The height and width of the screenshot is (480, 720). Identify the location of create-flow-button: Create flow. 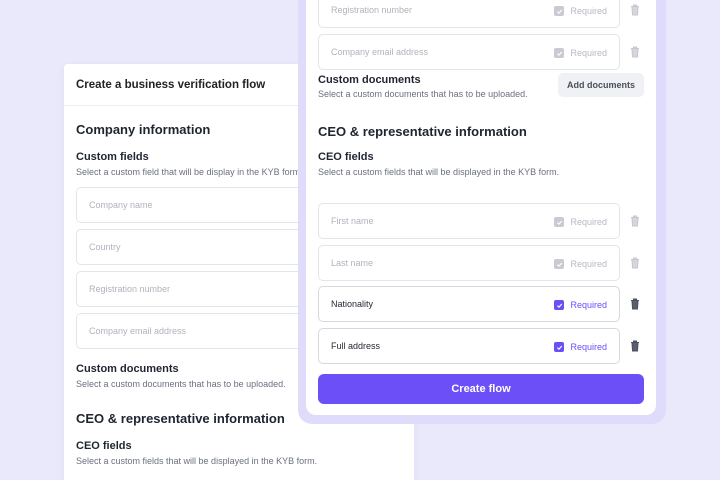
(481, 389).